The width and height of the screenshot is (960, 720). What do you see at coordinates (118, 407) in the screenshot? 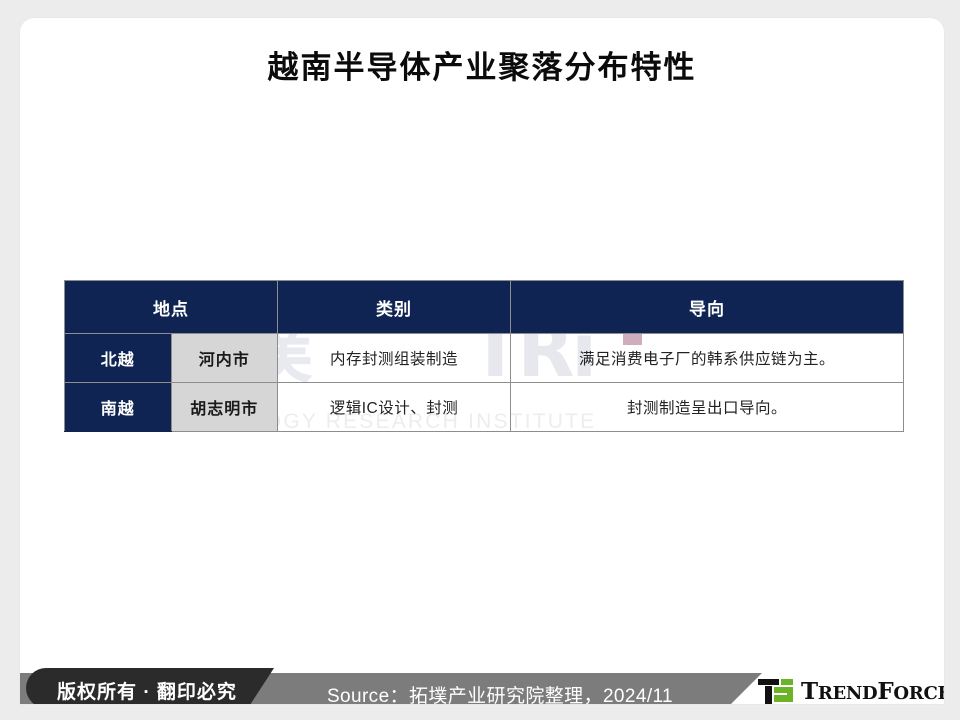
I see `cell-region: 南越` at bounding box center [118, 407].